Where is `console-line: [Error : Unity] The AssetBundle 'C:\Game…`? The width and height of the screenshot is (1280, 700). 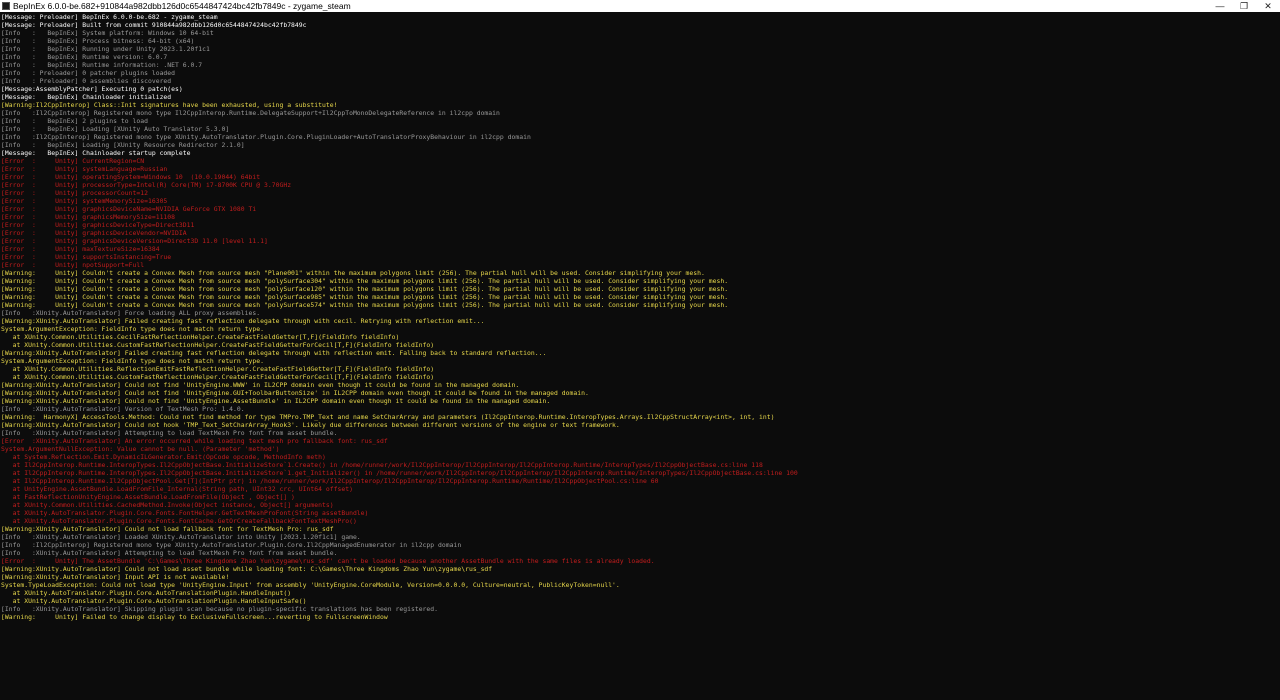
console-line: [Error : Unity] The AssetBundle 'C:\Game… is located at coordinates (328, 561).